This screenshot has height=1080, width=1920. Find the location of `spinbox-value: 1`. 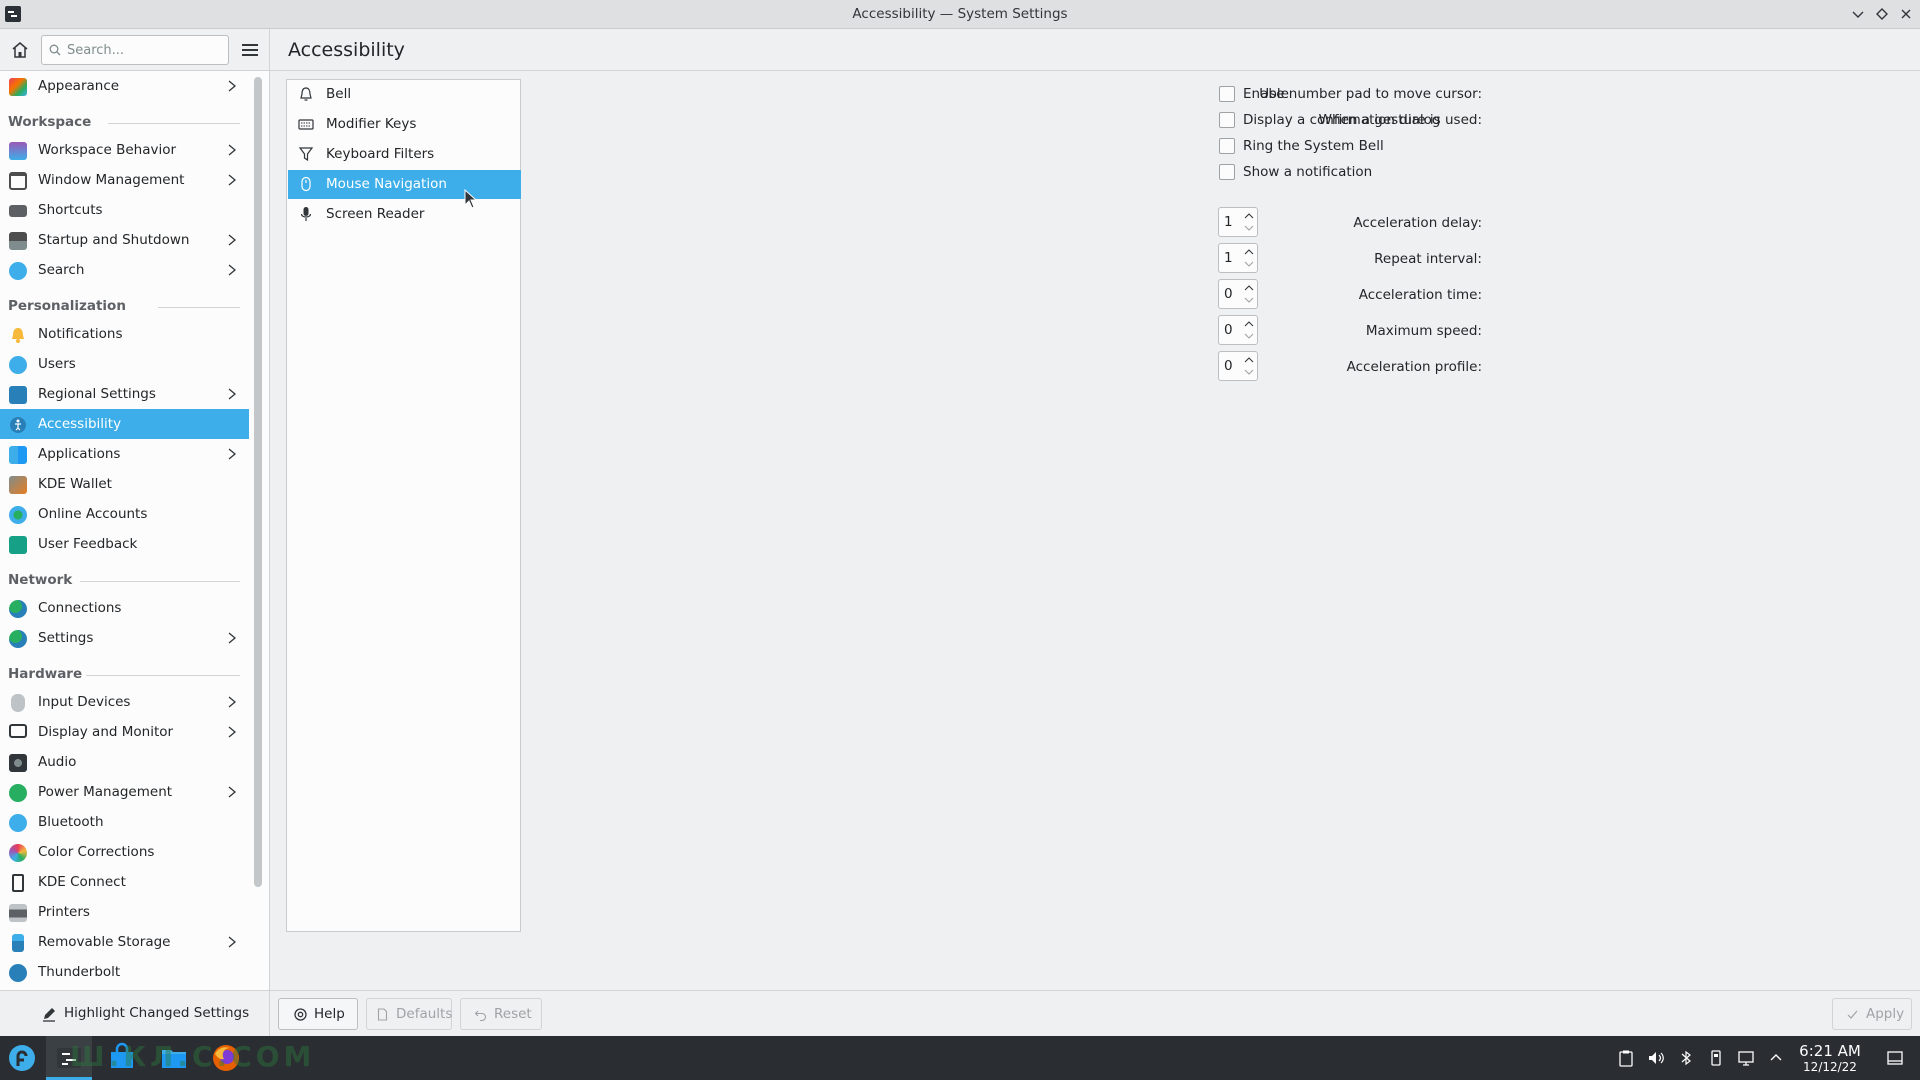

spinbox-value: 1 is located at coordinates (1228, 258).